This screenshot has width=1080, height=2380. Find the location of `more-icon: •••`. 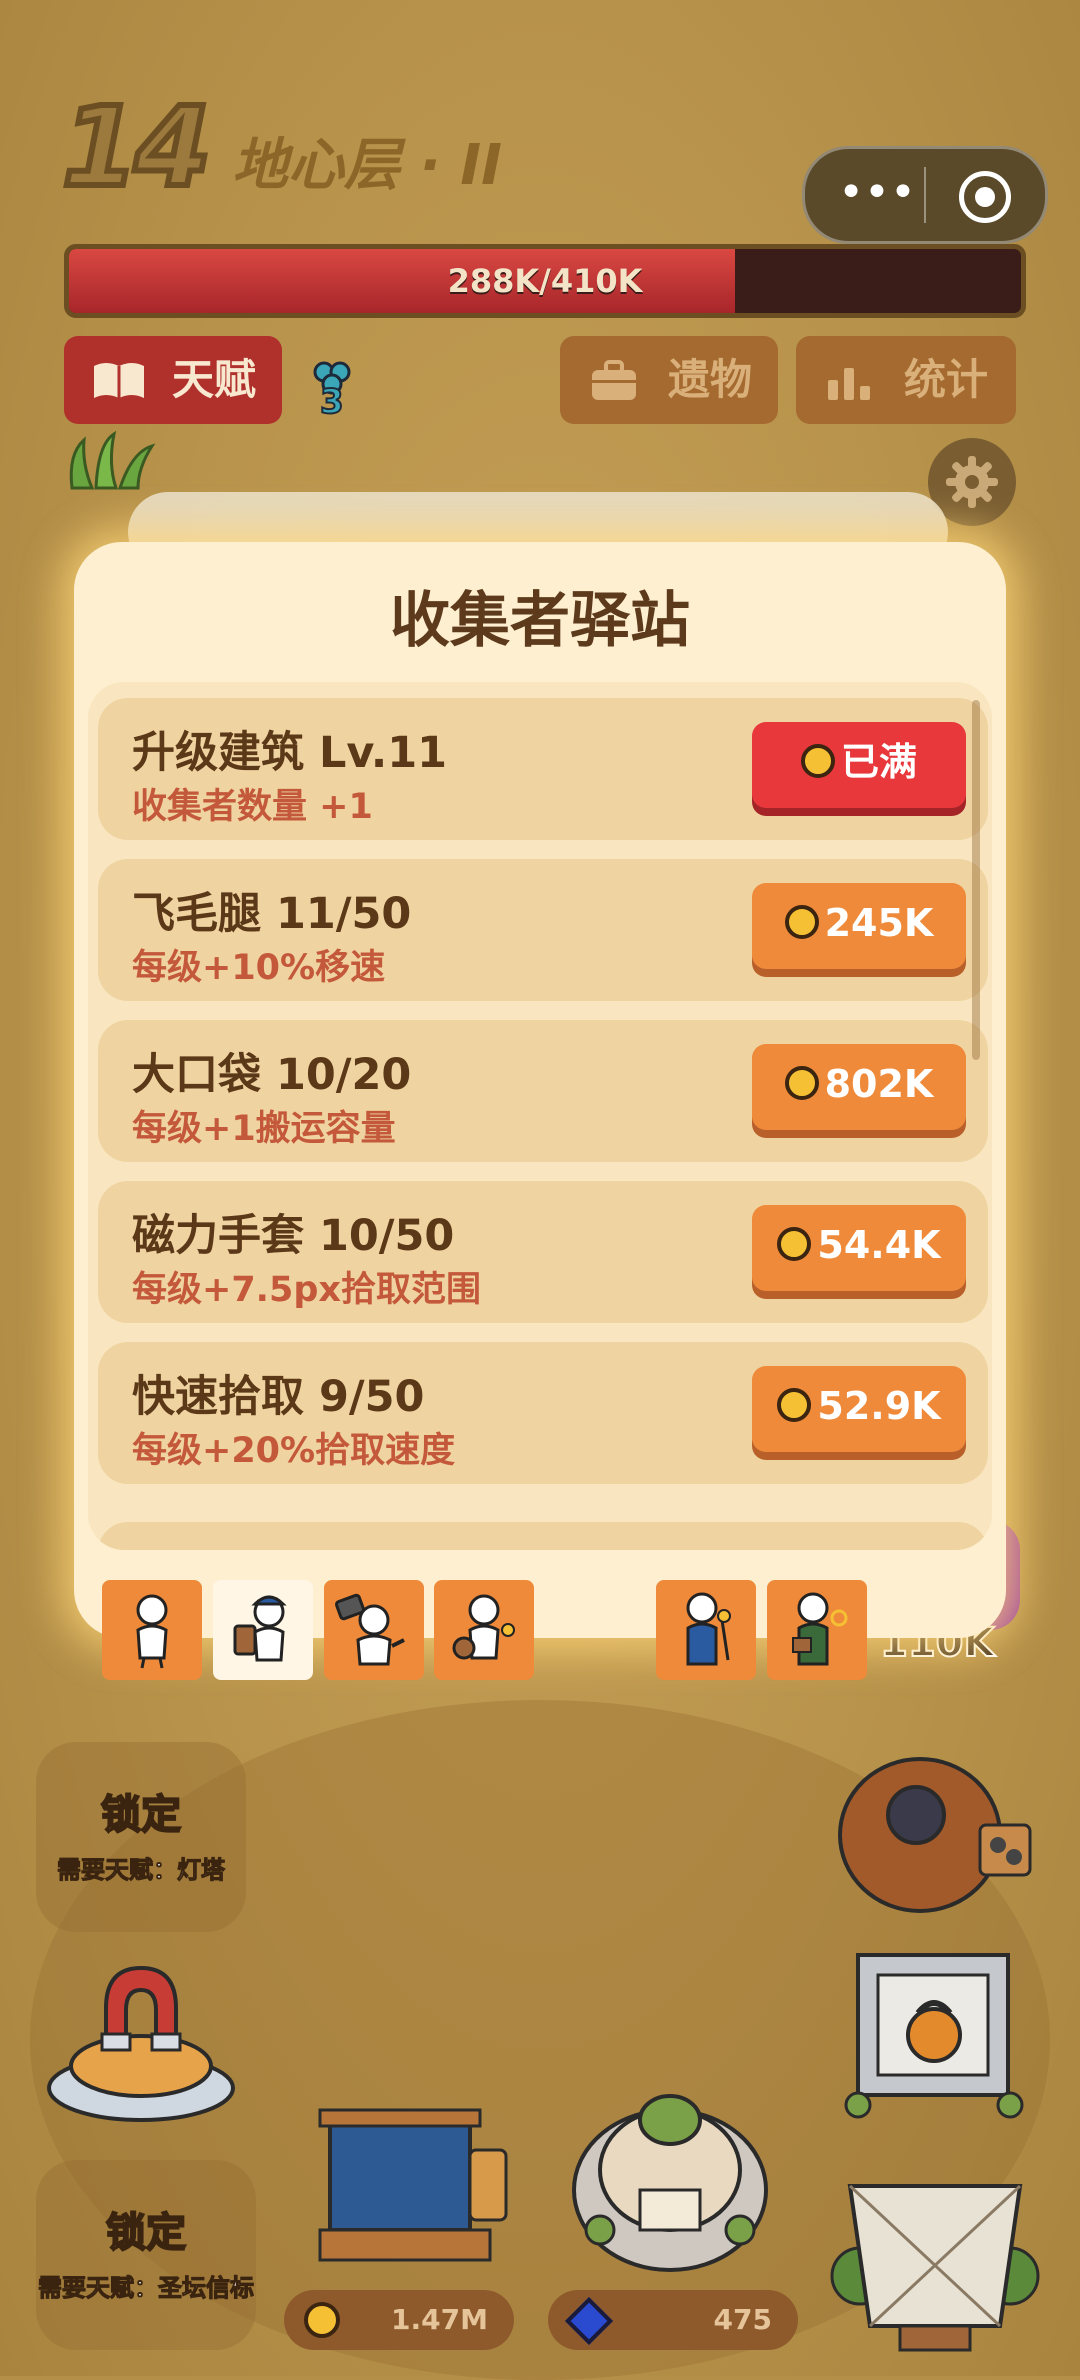

more-icon: ••• is located at coordinates (877, 193).